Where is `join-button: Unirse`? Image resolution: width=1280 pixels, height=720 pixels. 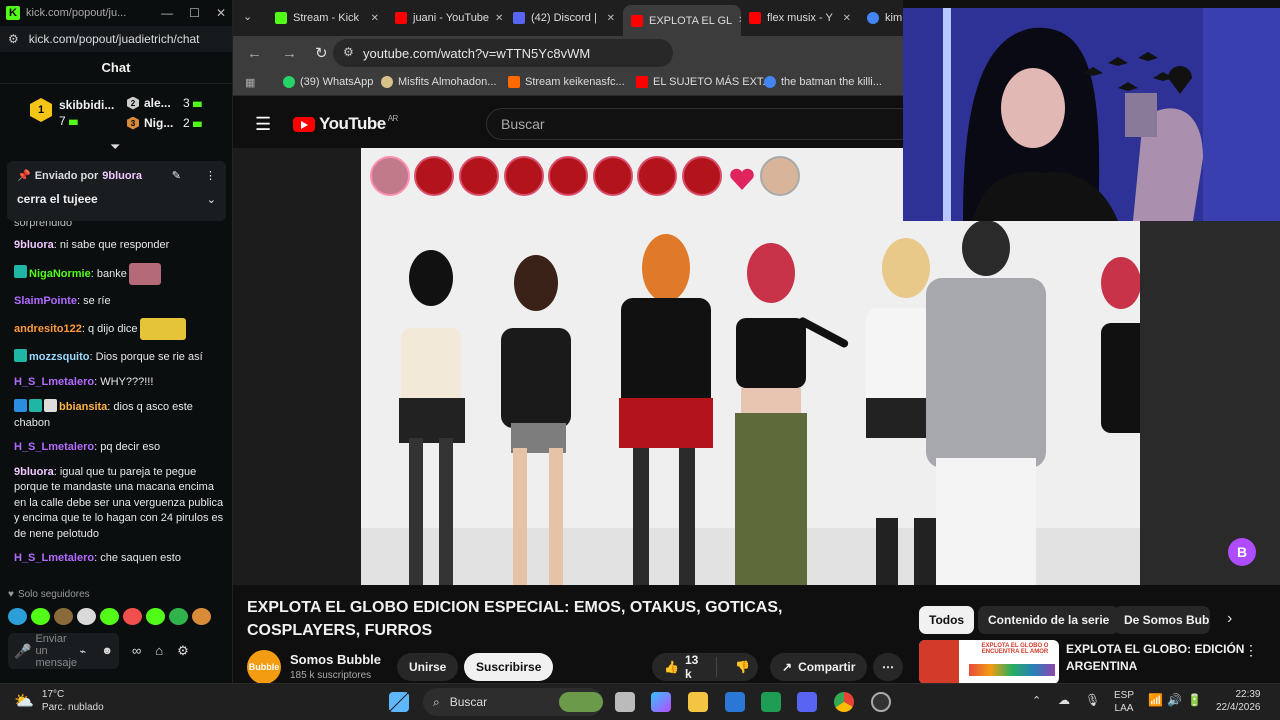
join-button: Unirse is located at coordinates (428, 667).